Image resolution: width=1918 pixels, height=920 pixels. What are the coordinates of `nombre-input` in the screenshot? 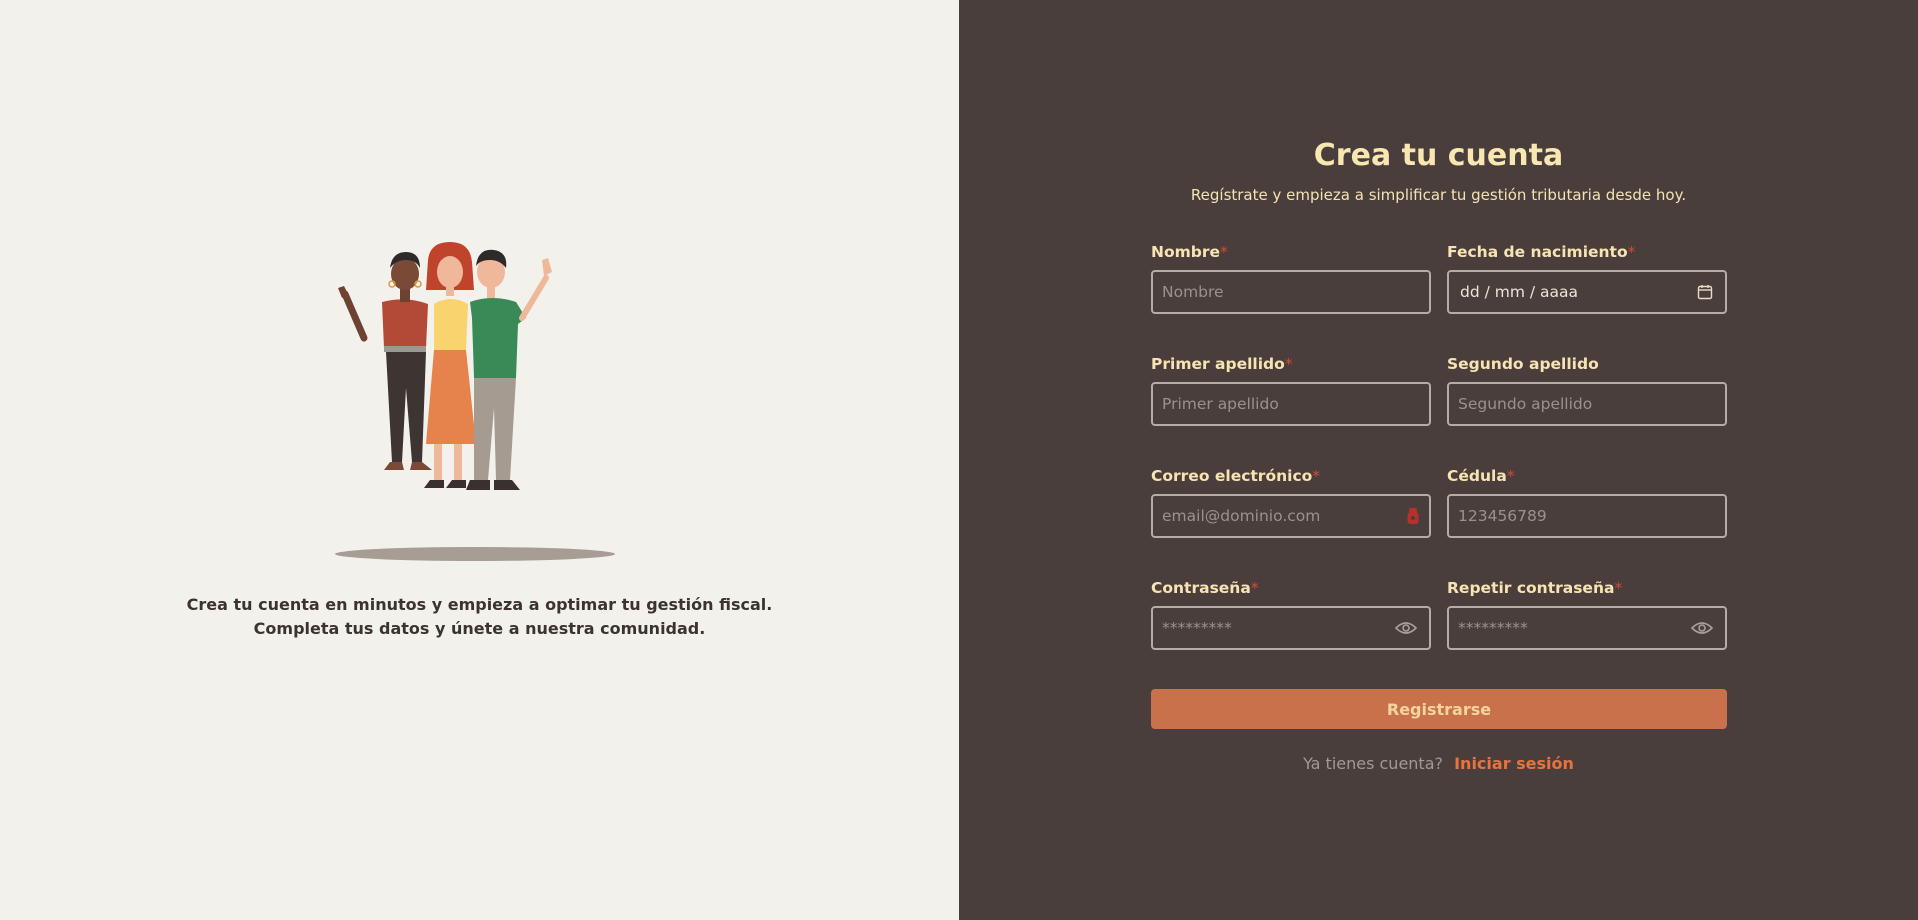 It's located at (1291, 292).